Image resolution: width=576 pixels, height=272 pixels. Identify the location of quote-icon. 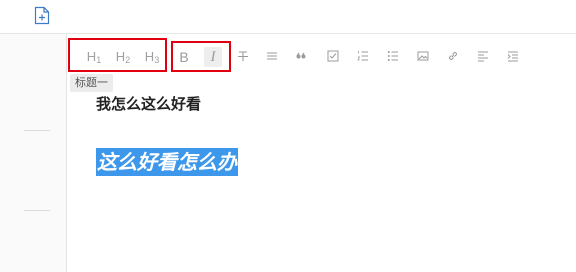
(301, 57).